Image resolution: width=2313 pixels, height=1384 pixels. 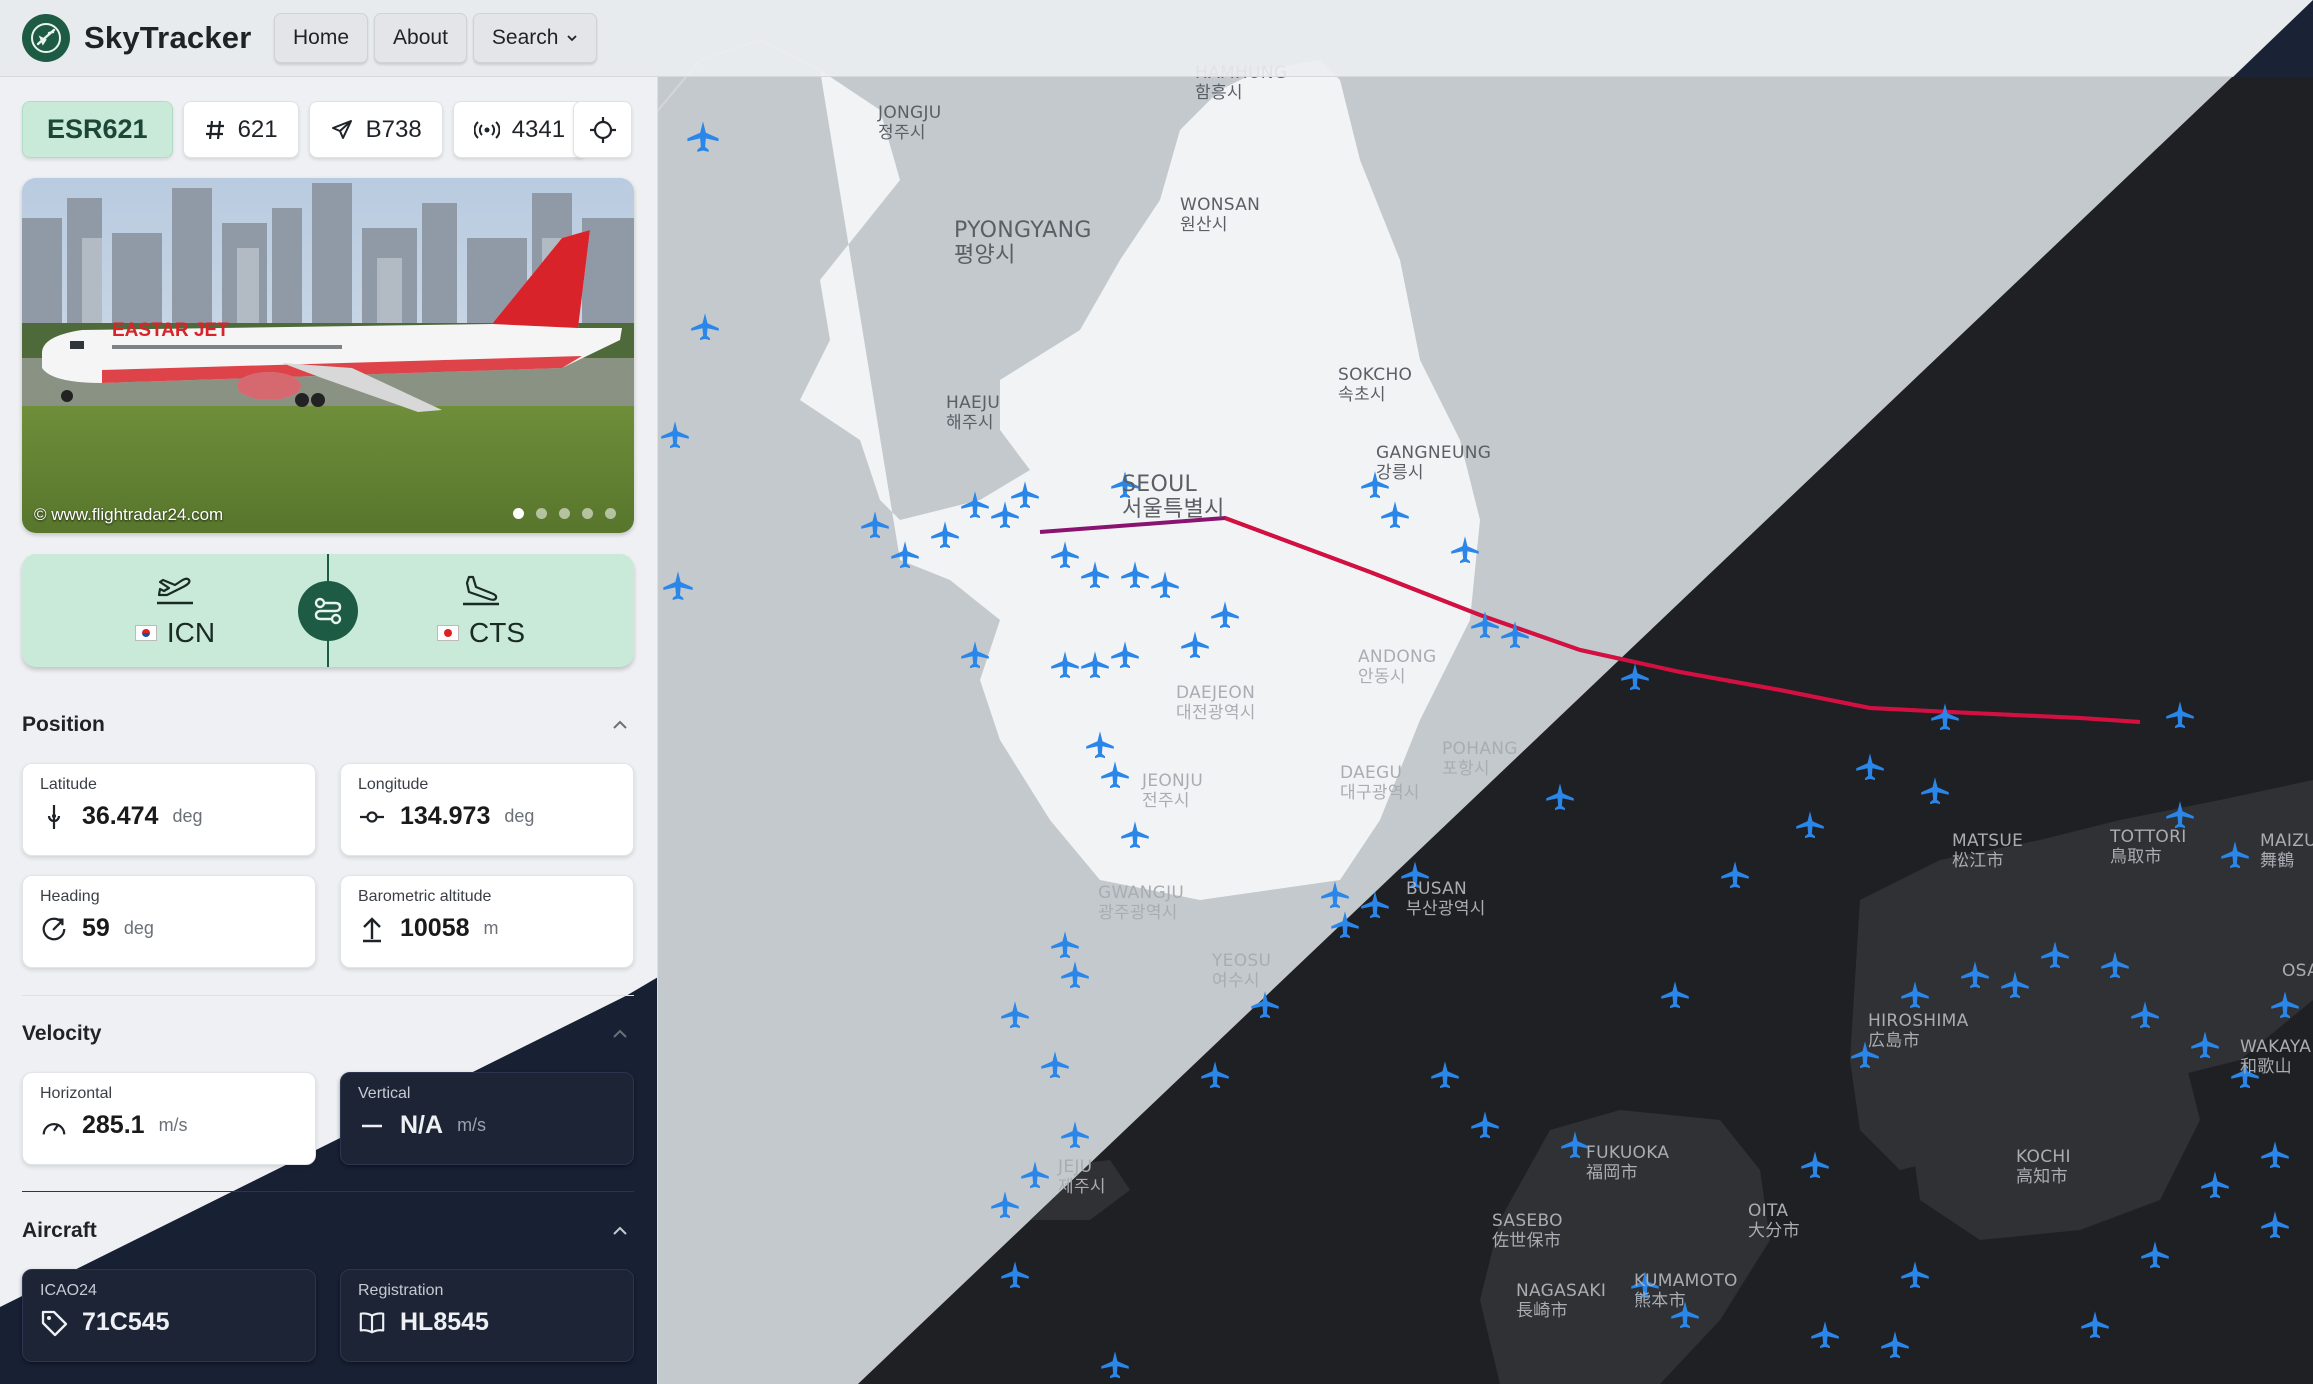 I want to click on map-label-sokcho: SOKCHO, so click(x=1375, y=375).